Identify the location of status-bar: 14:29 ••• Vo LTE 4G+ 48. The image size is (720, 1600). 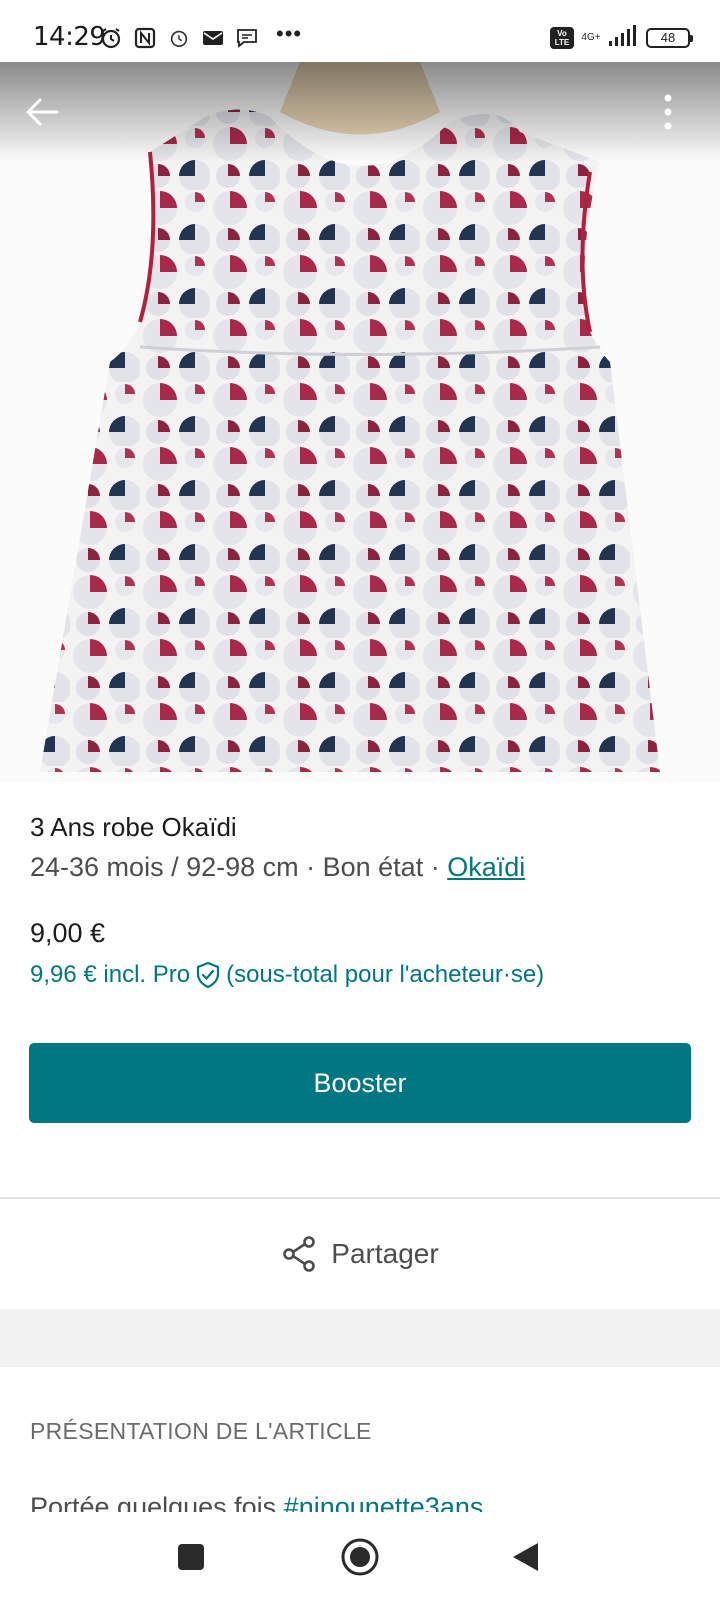
(360, 31).